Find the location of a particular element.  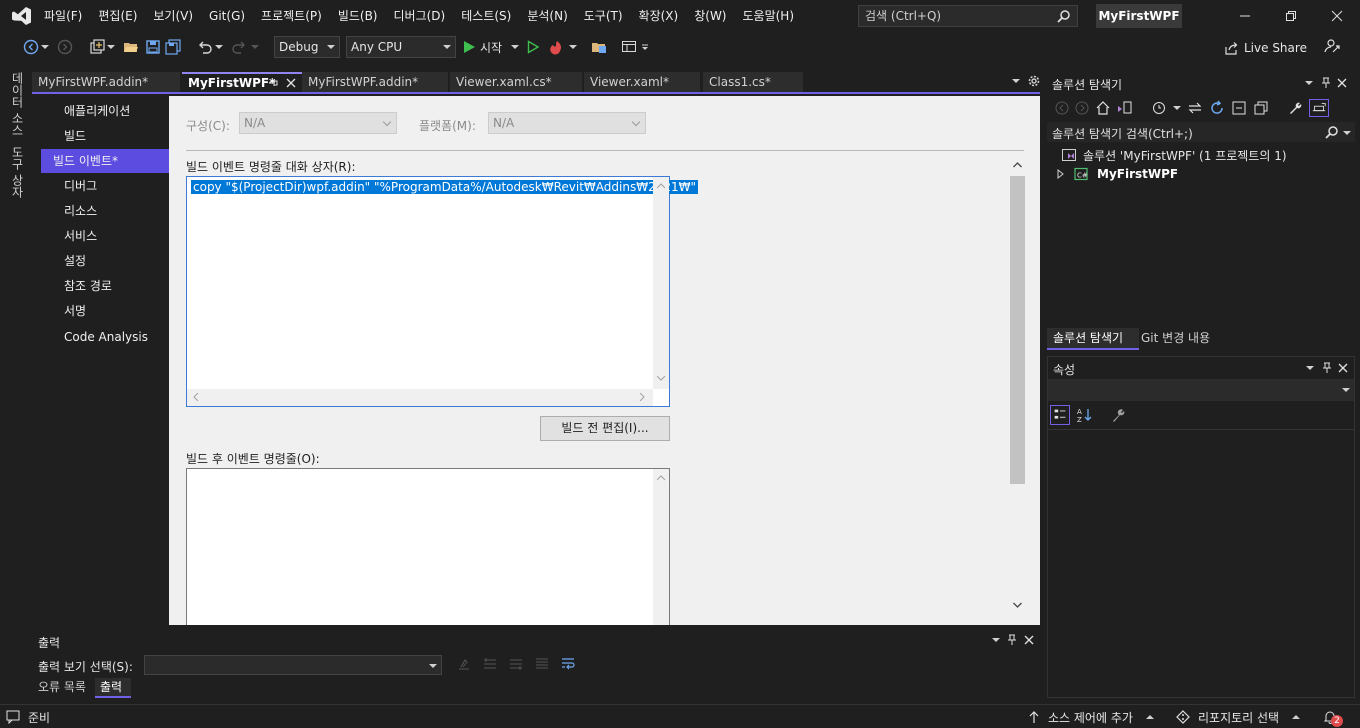

solution-platform-select: Any CPU is located at coordinates (401, 47).